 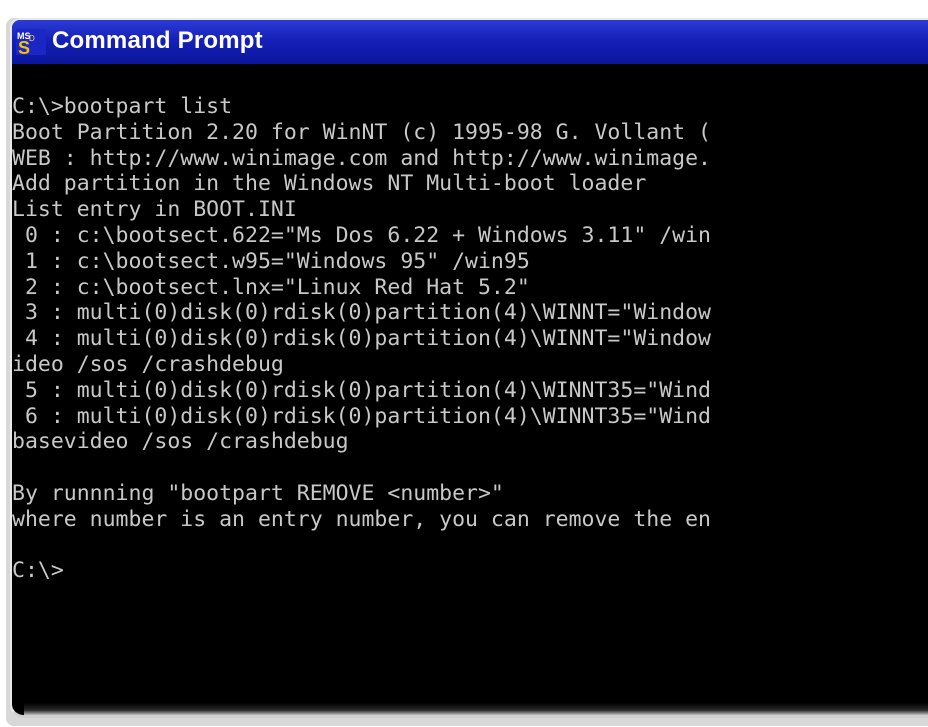 What do you see at coordinates (258, 493) in the screenshot?
I see `console-line: By runnning "bootpart REMOVE <number>"` at bounding box center [258, 493].